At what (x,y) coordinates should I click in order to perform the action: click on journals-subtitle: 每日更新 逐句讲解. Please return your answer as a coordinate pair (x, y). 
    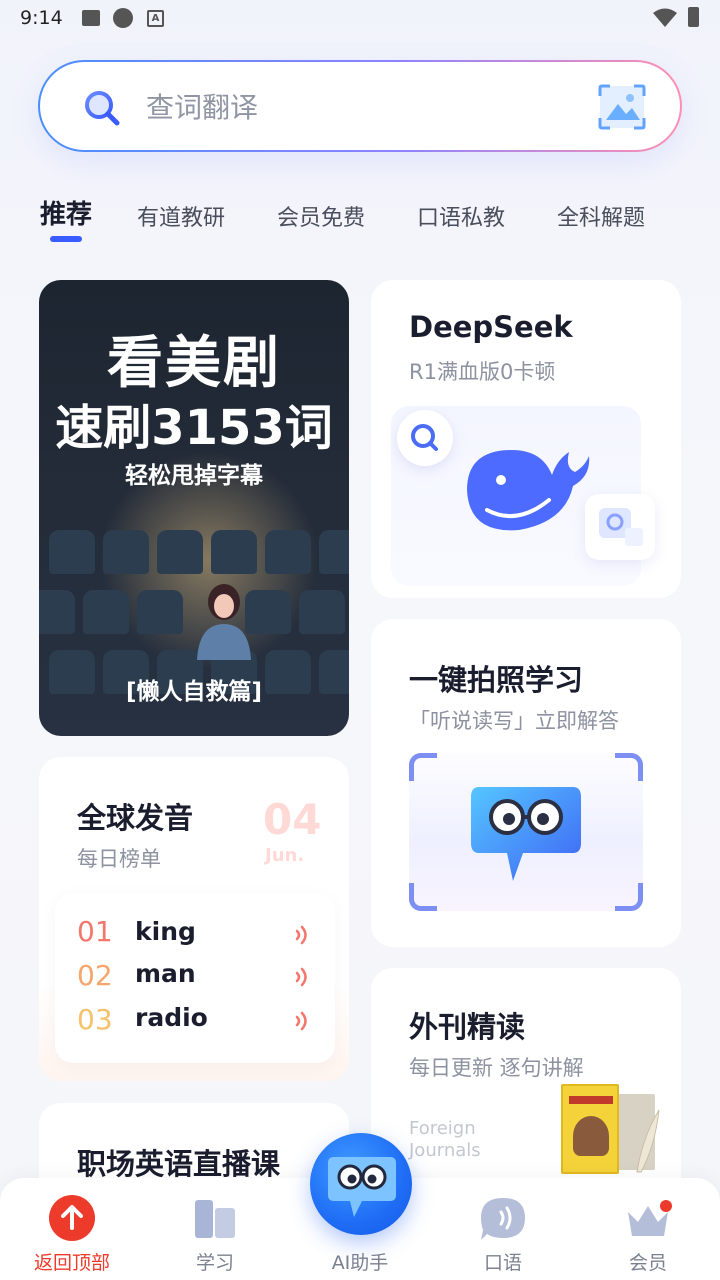
    Looking at the image, I should click on (496, 1068).